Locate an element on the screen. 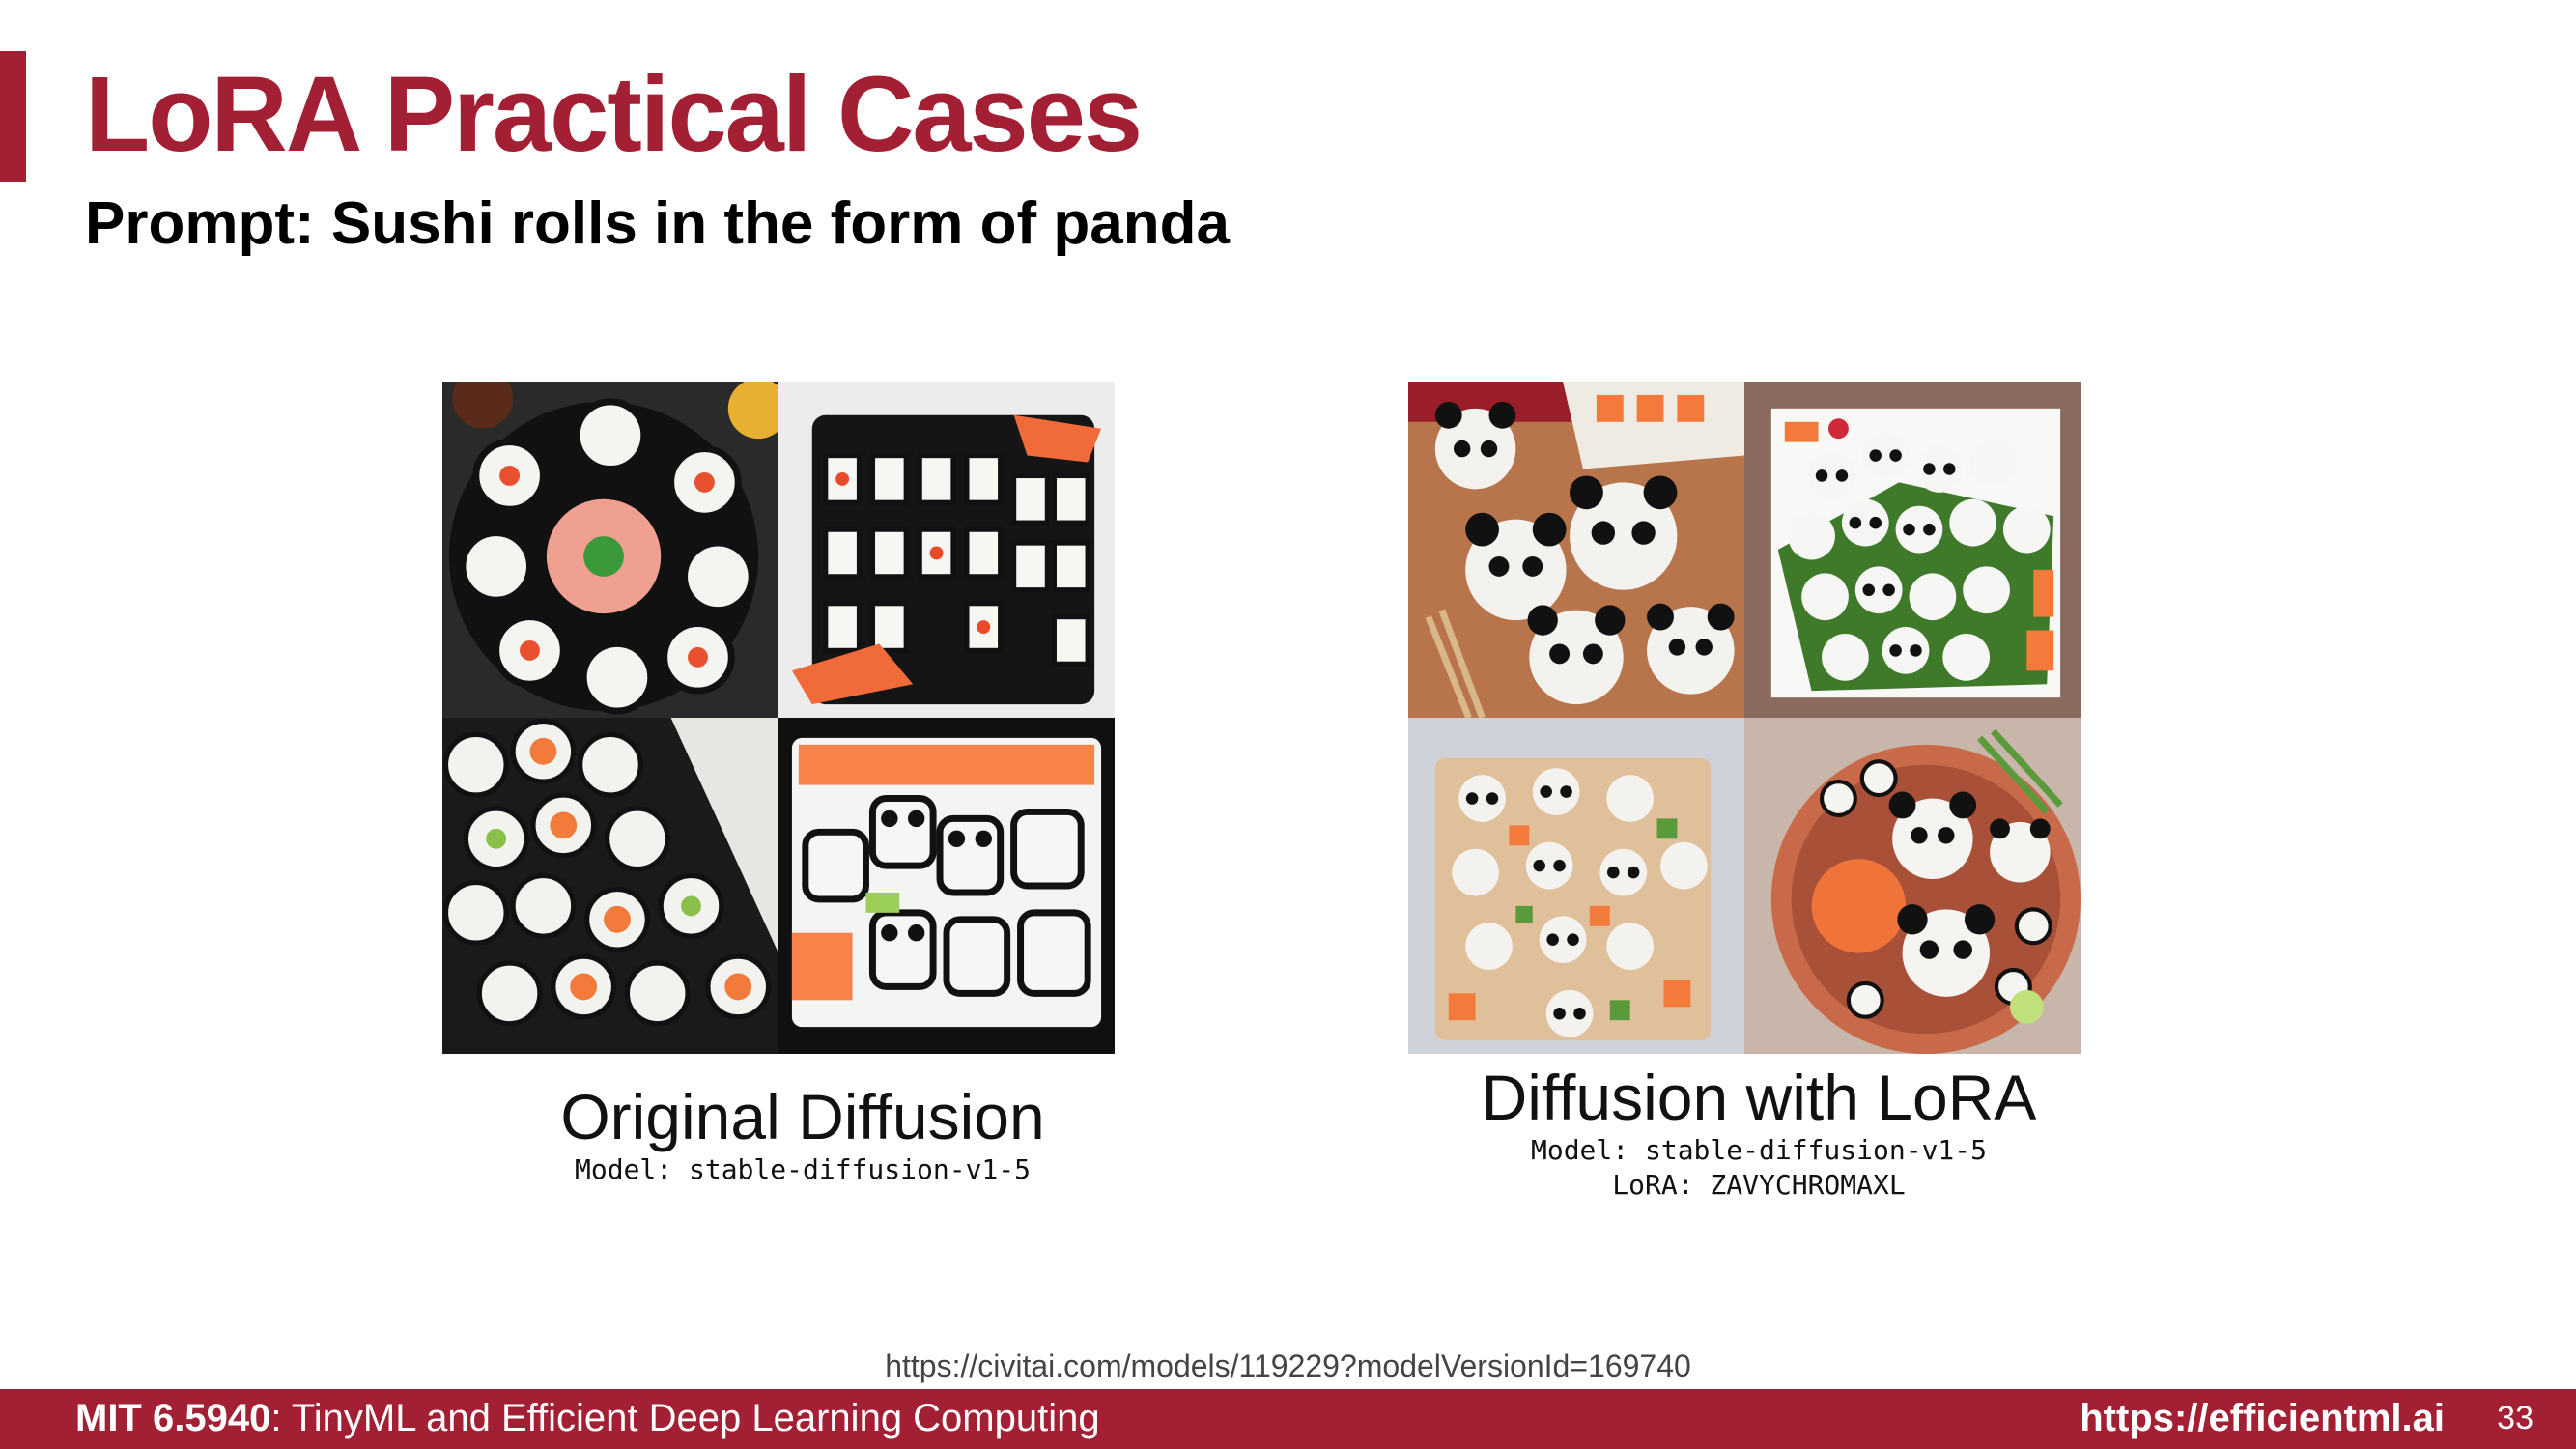 The height and width of the screenshot is (1449, 2576). page-number: 33 is located at coordinates (2515, 1418).